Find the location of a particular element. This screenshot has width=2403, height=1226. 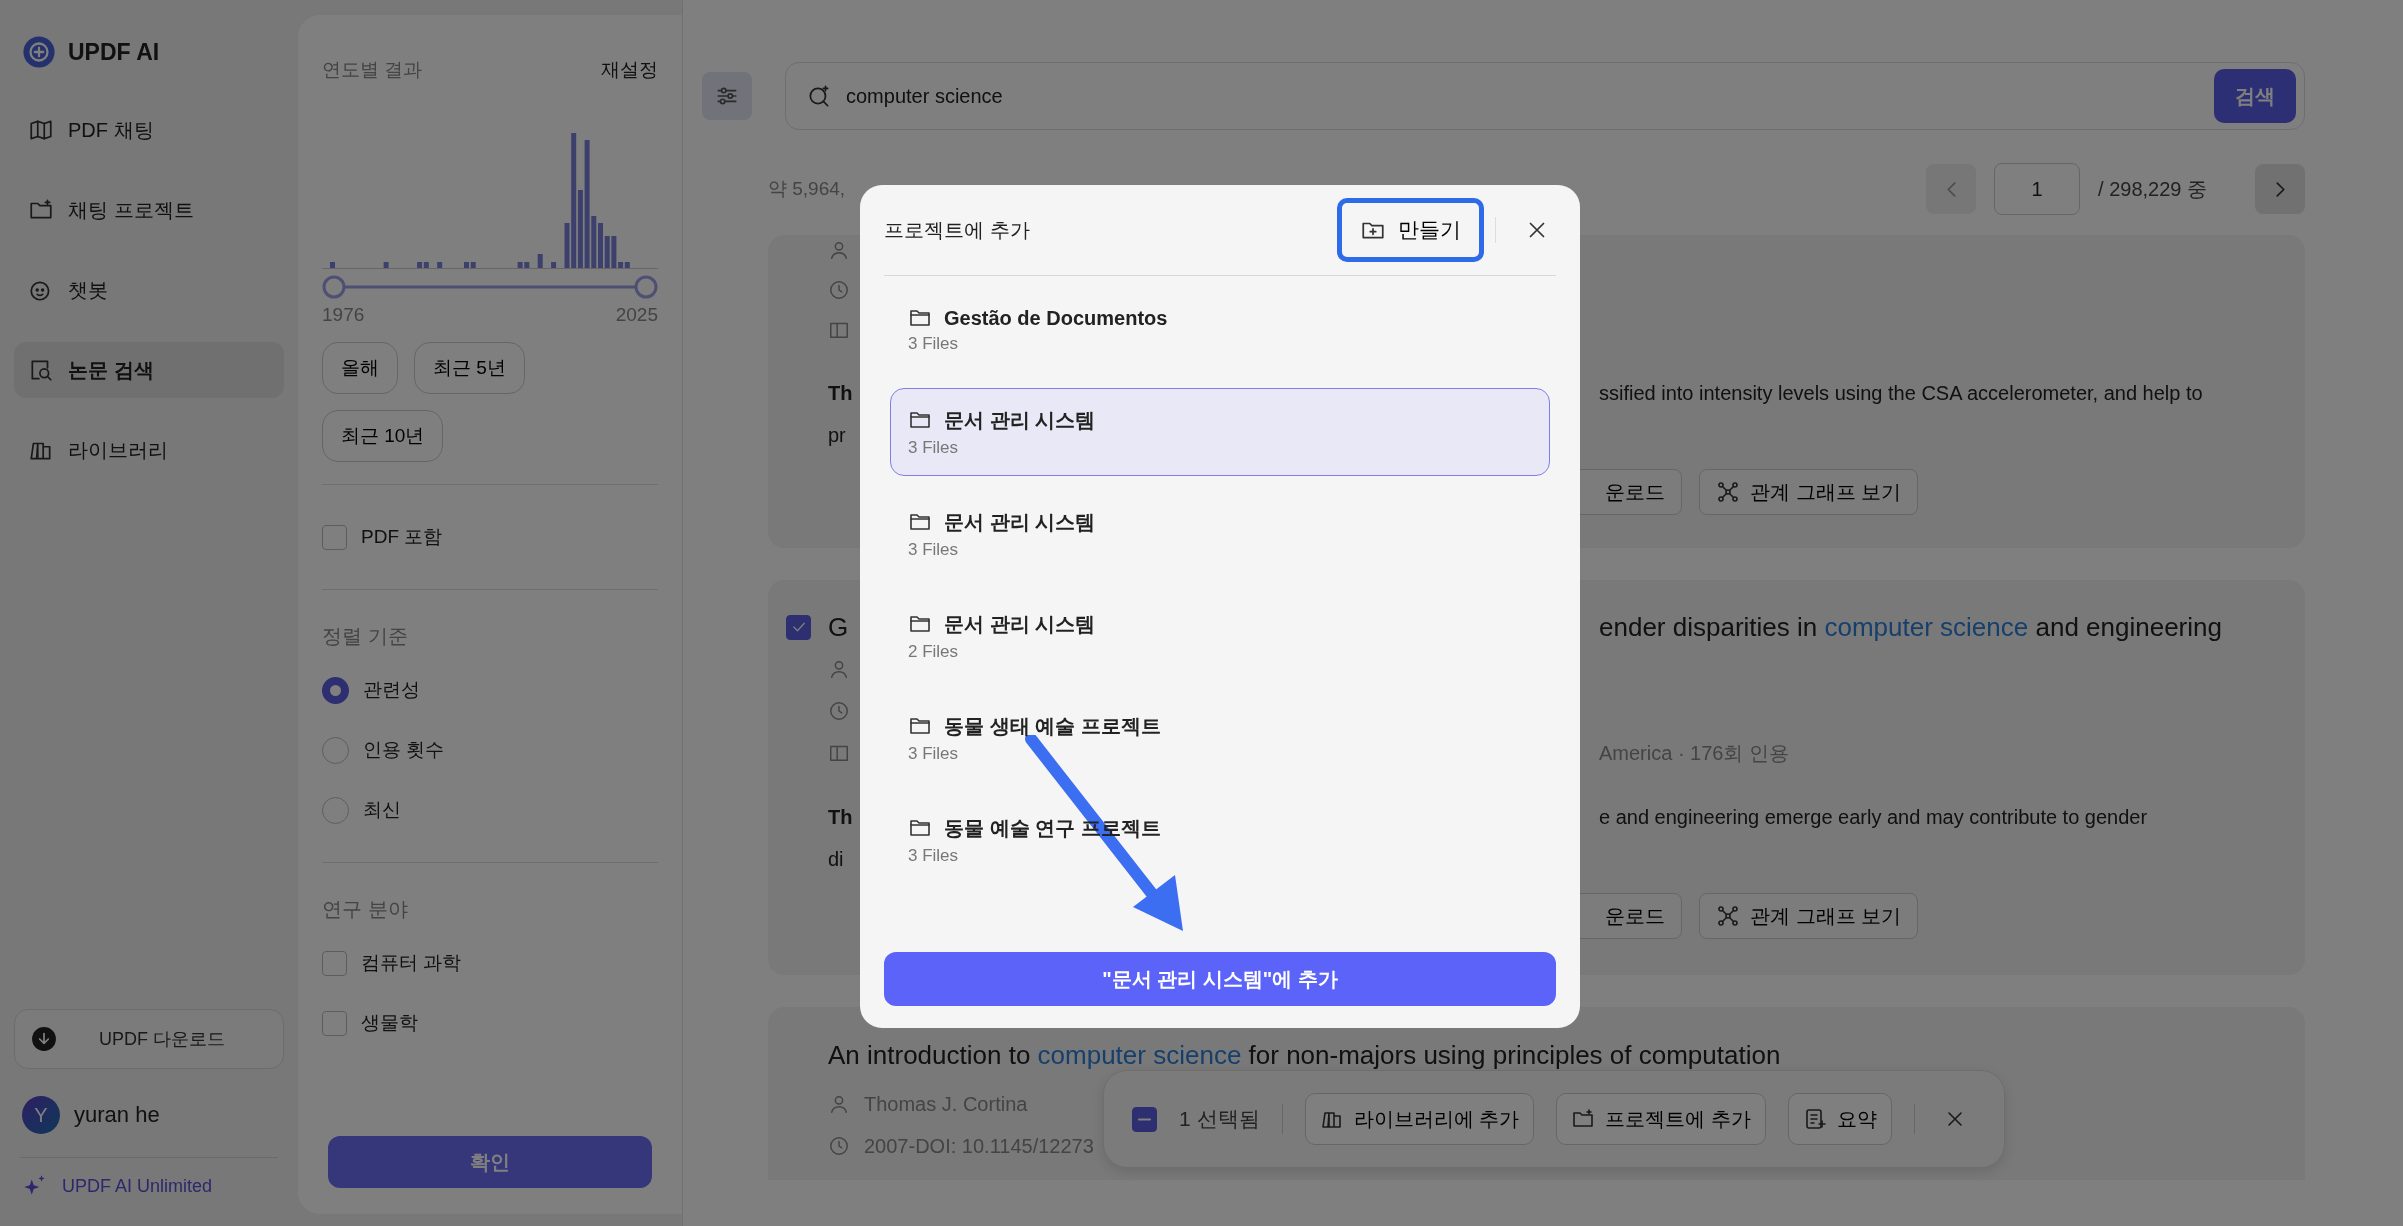

range-chip: 최근 5년 is located at coordinates (469, 368).